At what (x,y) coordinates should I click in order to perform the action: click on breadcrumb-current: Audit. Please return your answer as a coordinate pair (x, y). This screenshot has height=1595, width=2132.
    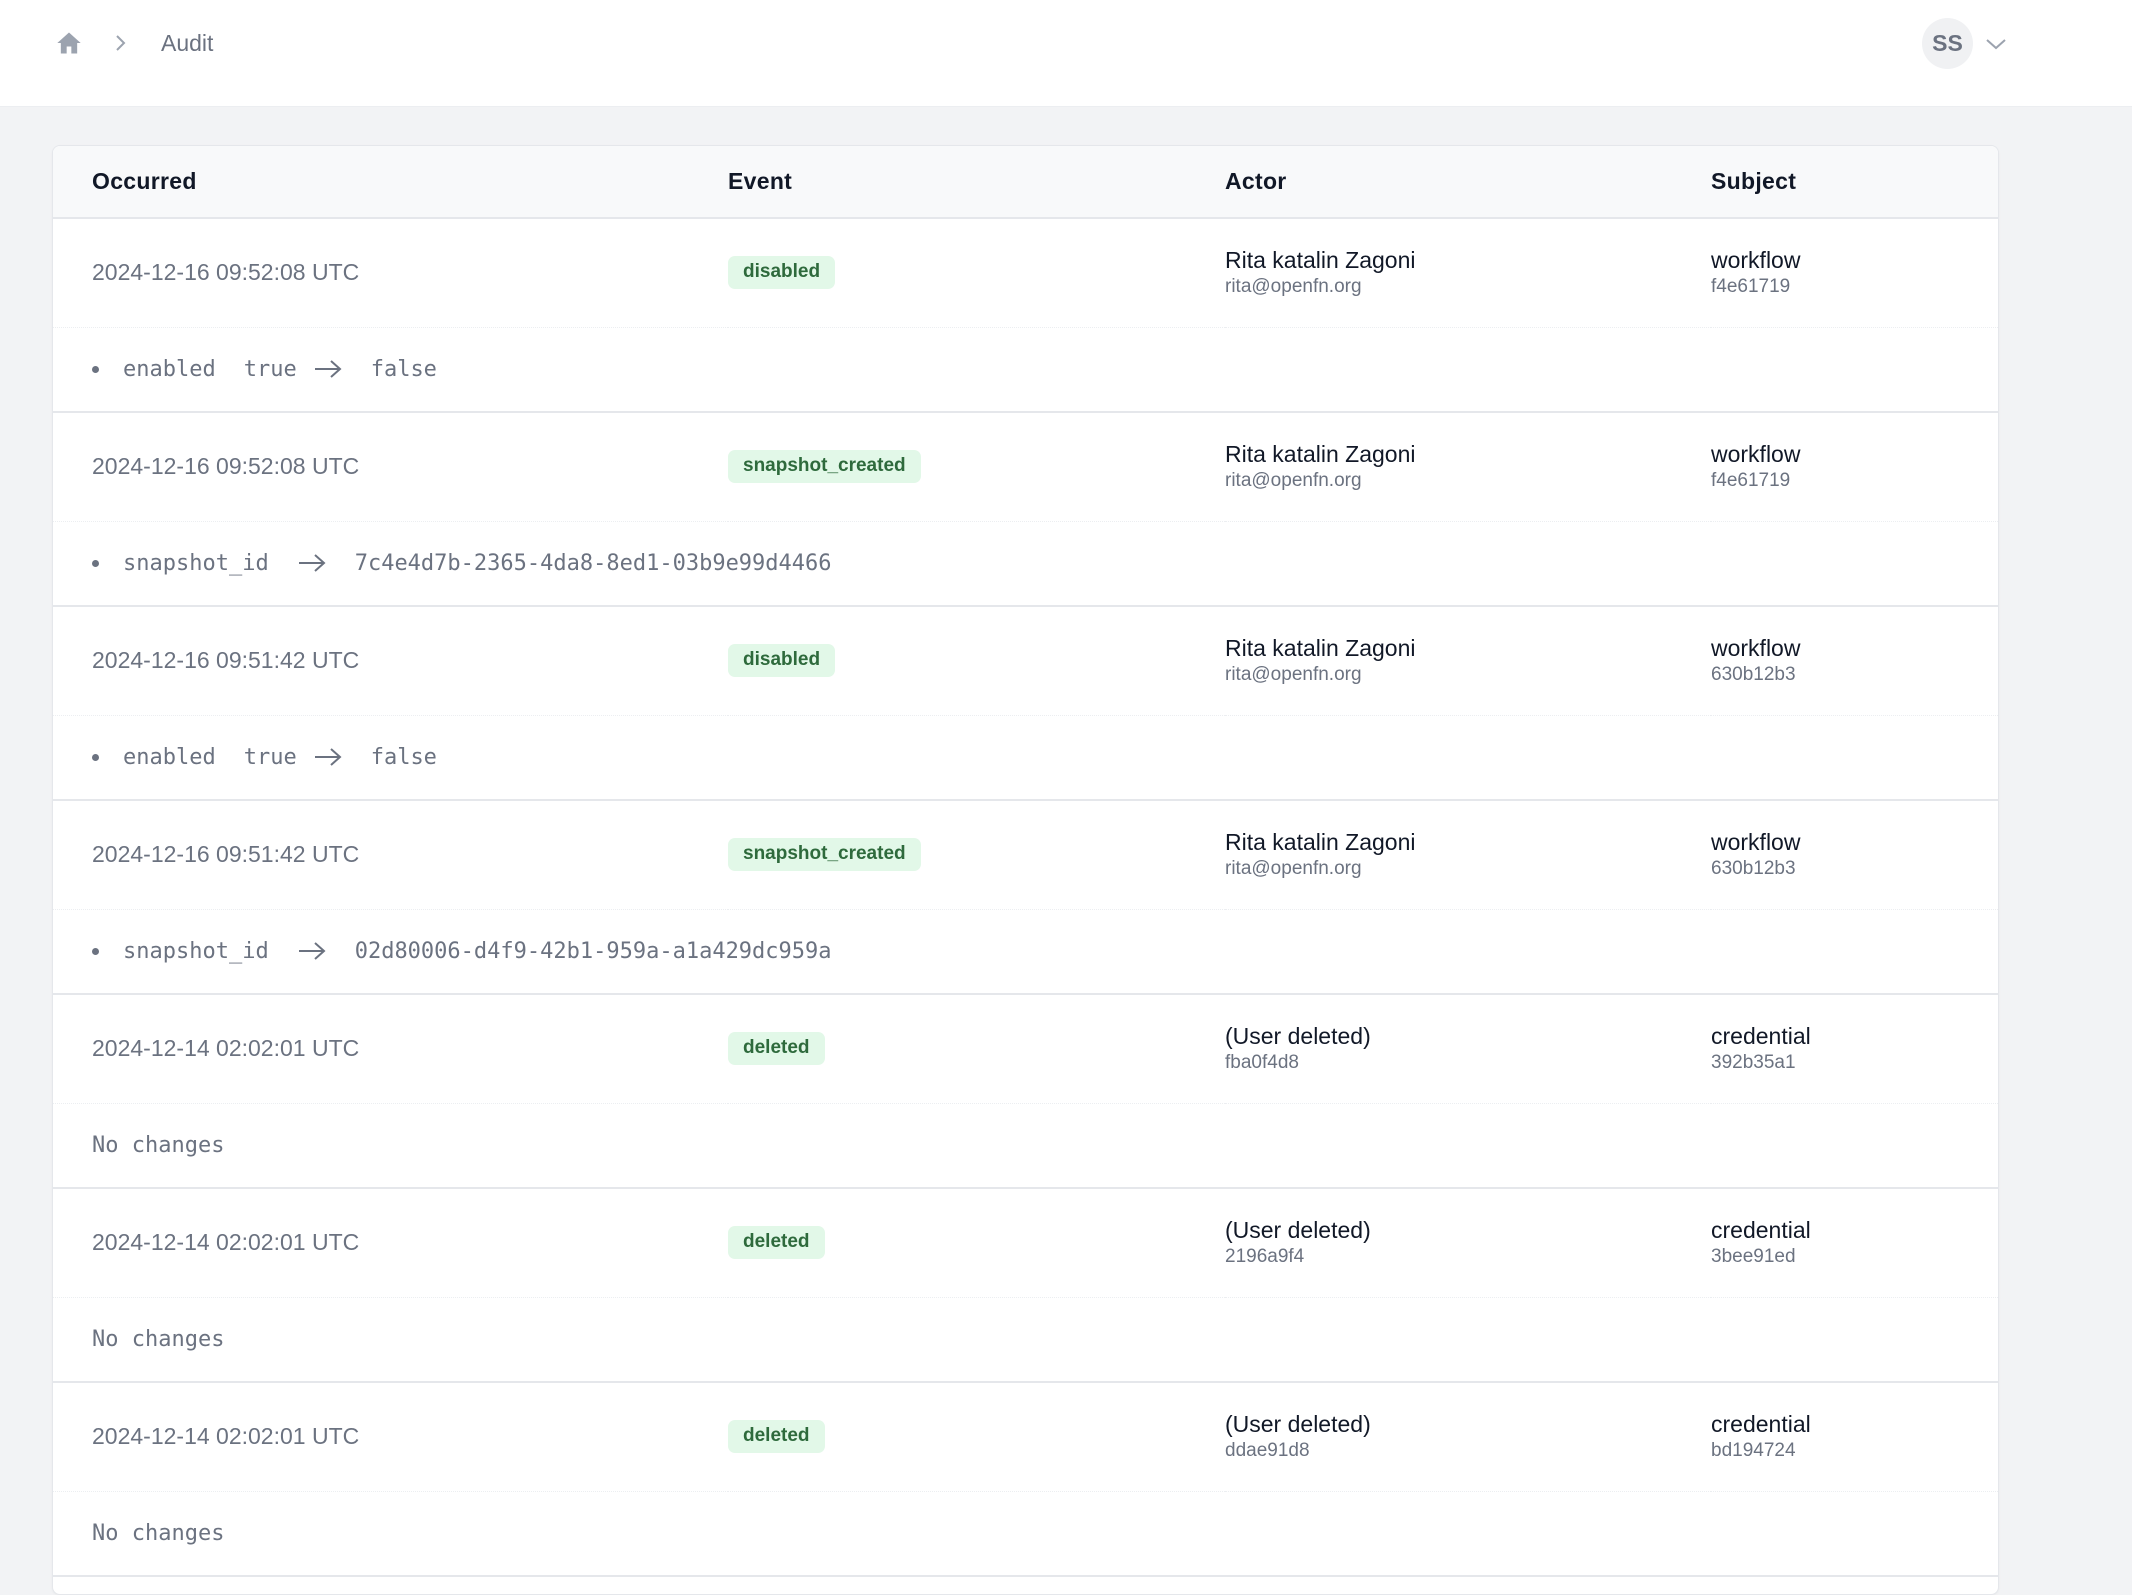
    Looking at the image, I should click on (187, 42).